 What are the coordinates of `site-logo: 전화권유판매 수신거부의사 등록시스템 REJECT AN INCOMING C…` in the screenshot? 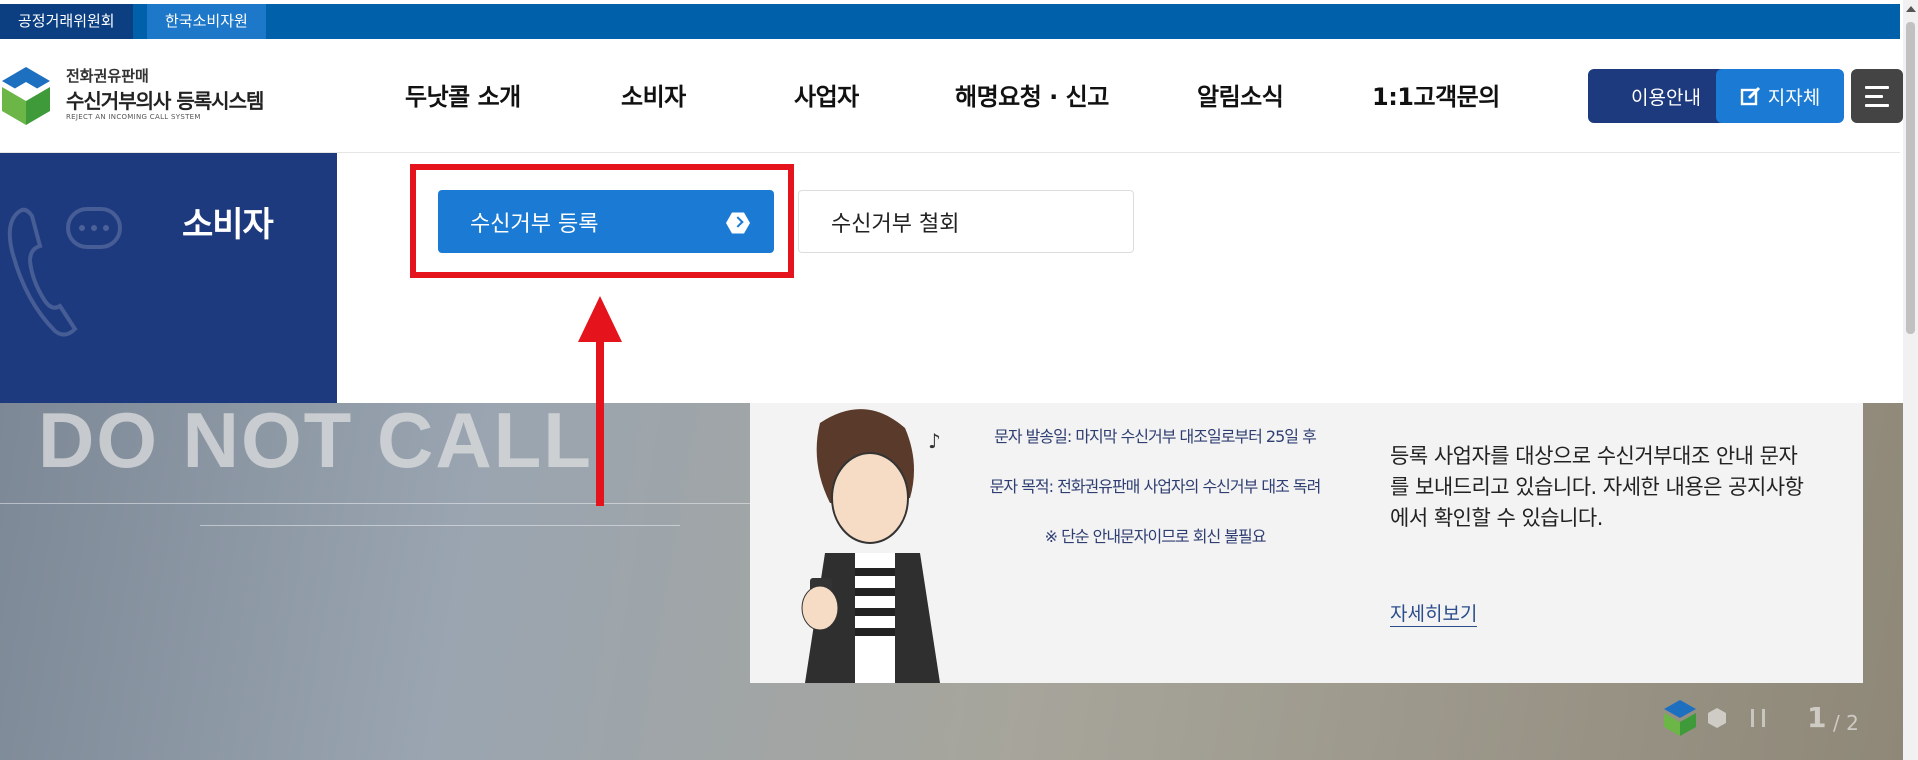 It's located at (135, 96).